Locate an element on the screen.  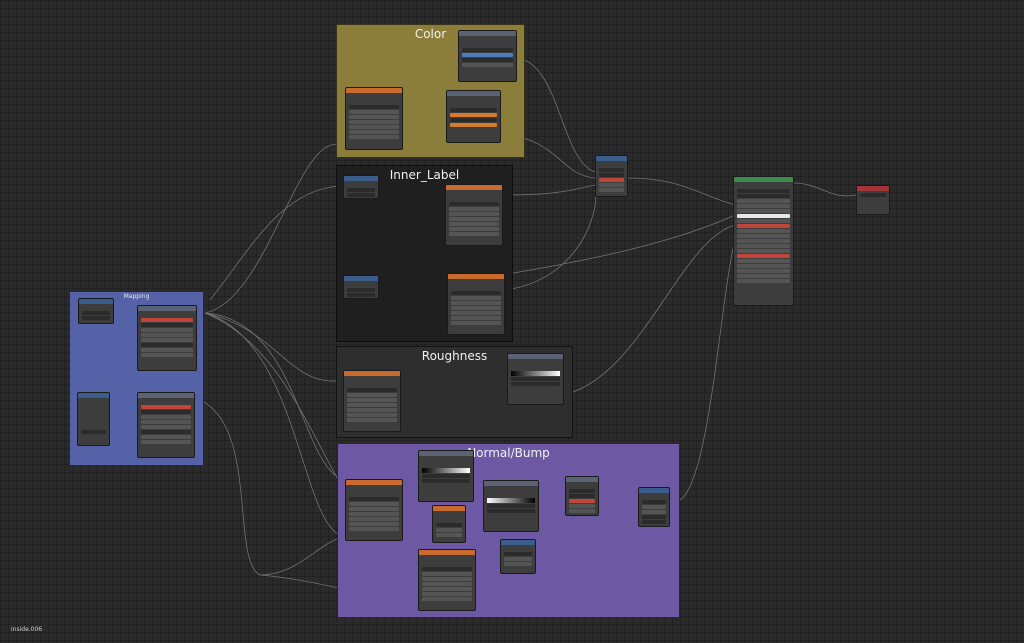
texture-coordinate-node is located at coordinates (93, 419).